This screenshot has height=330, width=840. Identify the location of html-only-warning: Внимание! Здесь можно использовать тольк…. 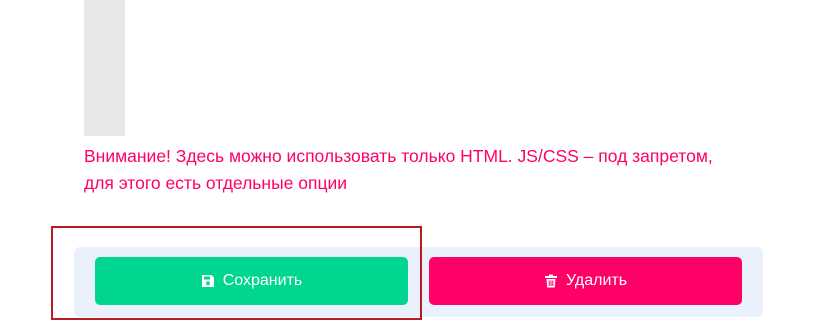
(398, 169).